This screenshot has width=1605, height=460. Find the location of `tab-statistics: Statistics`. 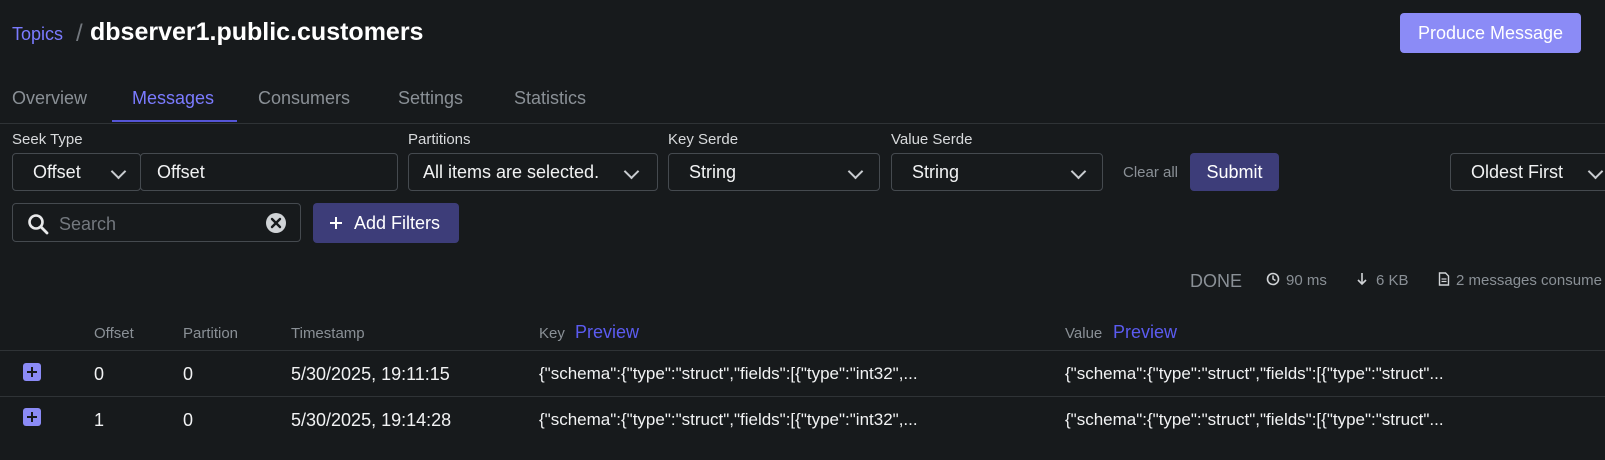

tab-statistics: Statistics is located at coordinates (550, 98).